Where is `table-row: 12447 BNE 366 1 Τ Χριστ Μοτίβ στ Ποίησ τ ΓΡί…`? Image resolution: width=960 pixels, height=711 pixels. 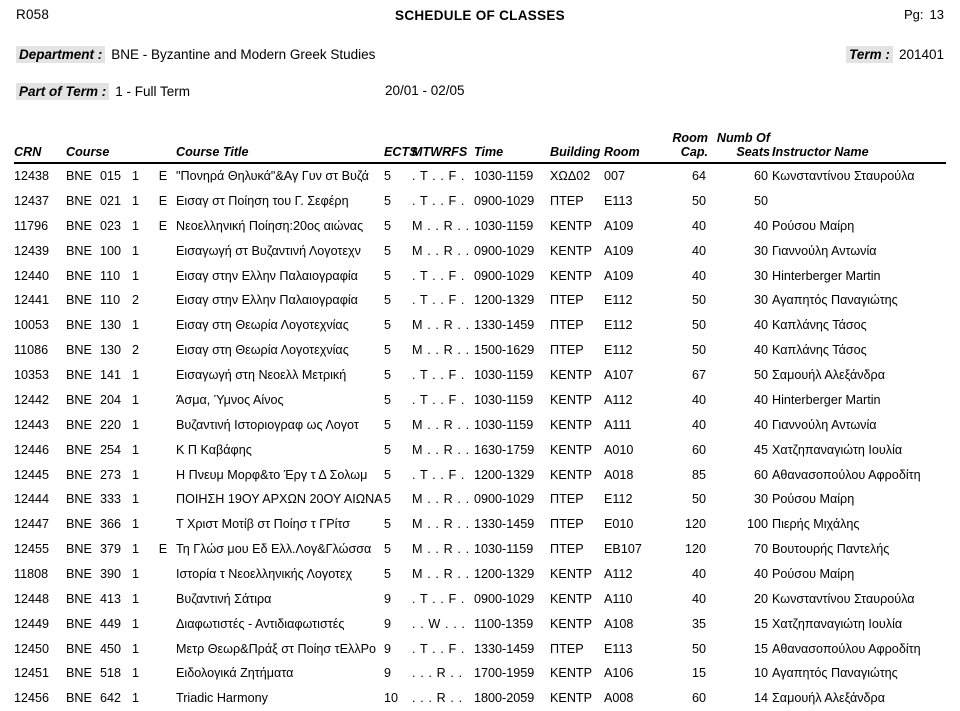
table-row: 12447 BNE 366 1 Τ Χριστ Μοτίβ στ Ποίησ τ ΓΡί… is located at coordinates (480, 524).